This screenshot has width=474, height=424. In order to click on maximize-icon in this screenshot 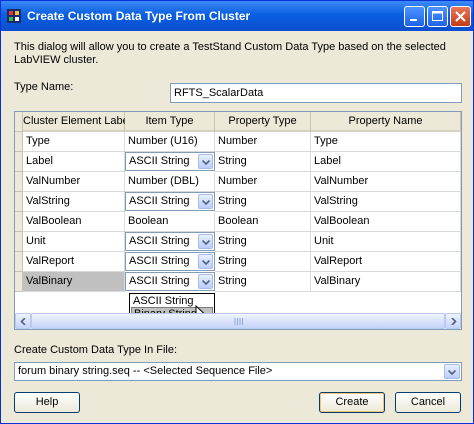, I will do `click(437, 16)`.